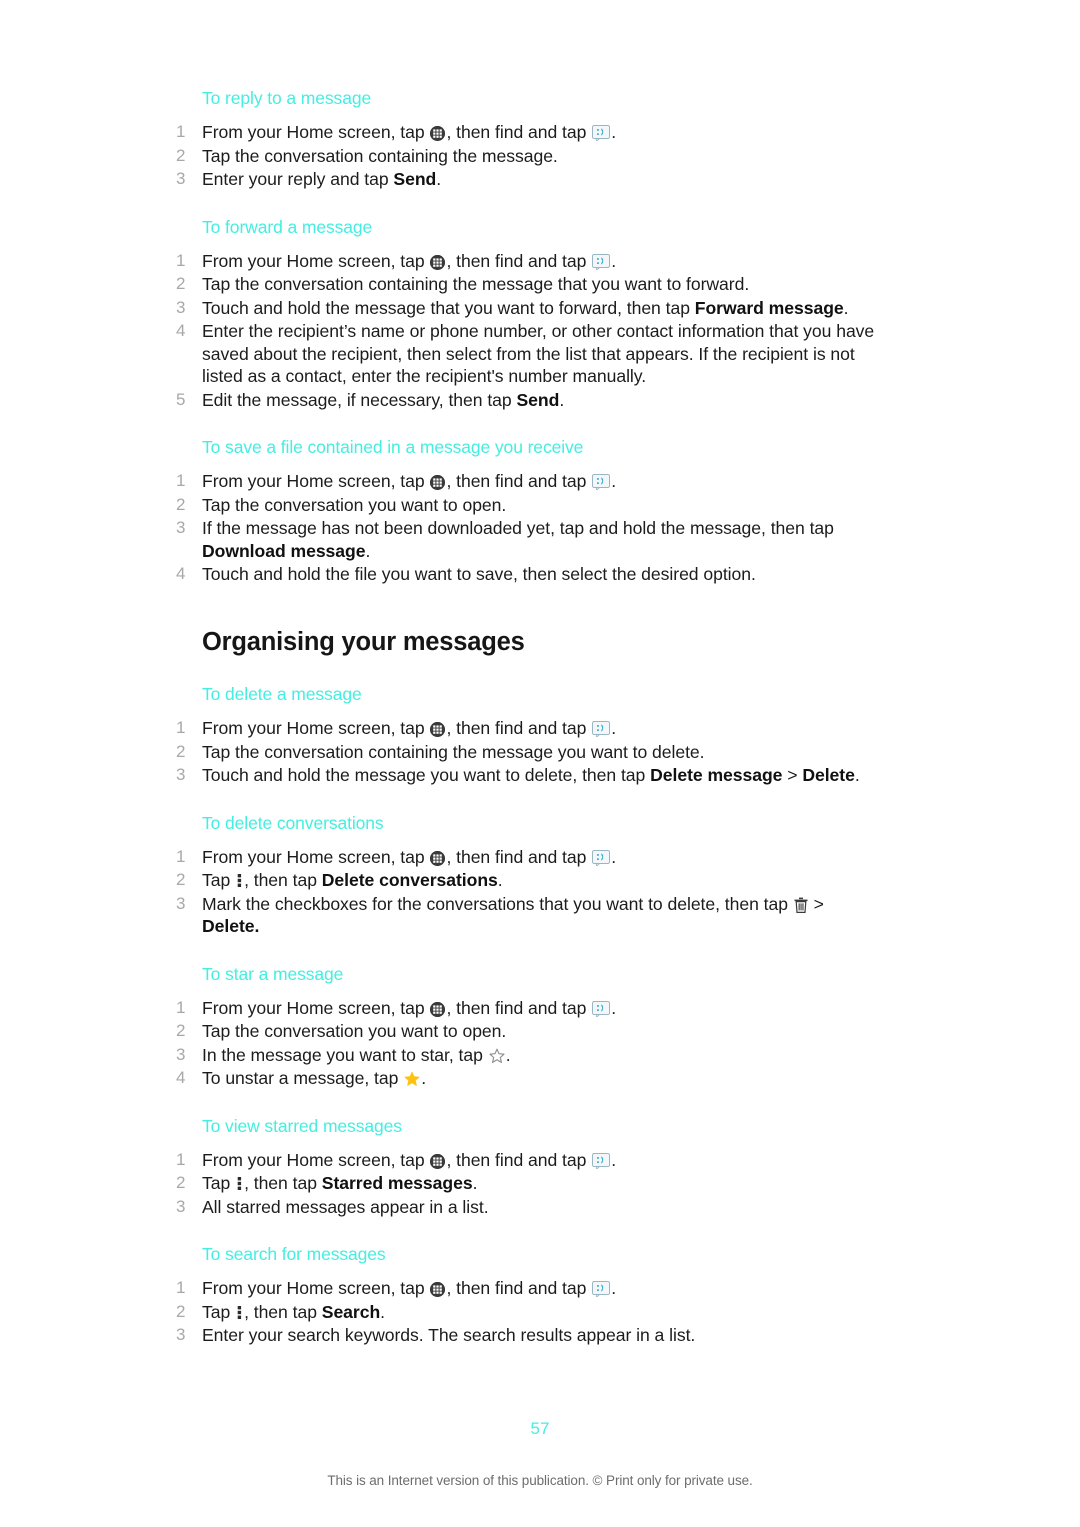  What do you see at coordinates (526, 179) in the screenshot?
I see `step-item: Enter your reply and tap Send.` at bounding box center [526, 179].